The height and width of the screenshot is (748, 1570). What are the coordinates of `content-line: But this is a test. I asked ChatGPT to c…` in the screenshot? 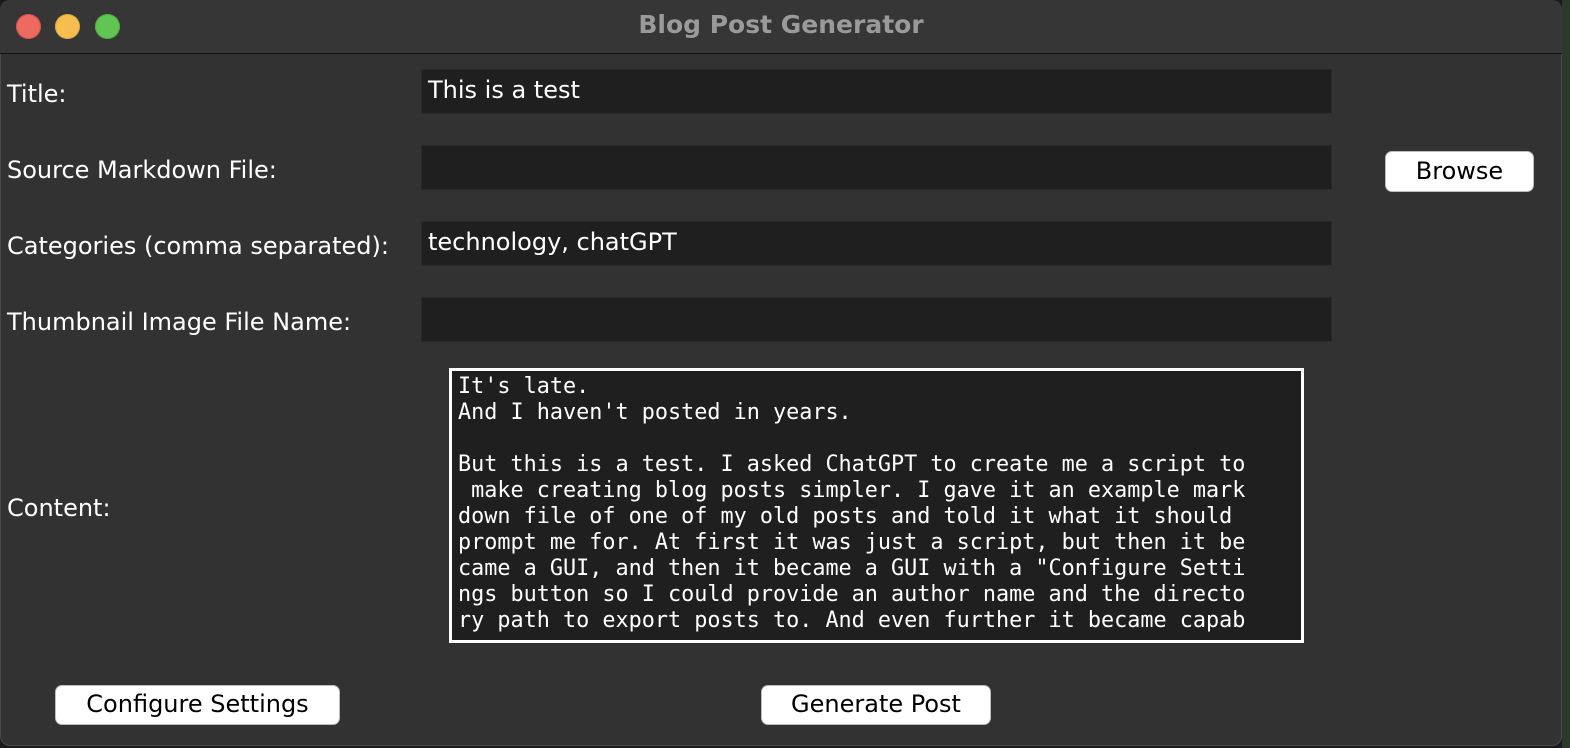 It's located at (852, 464).